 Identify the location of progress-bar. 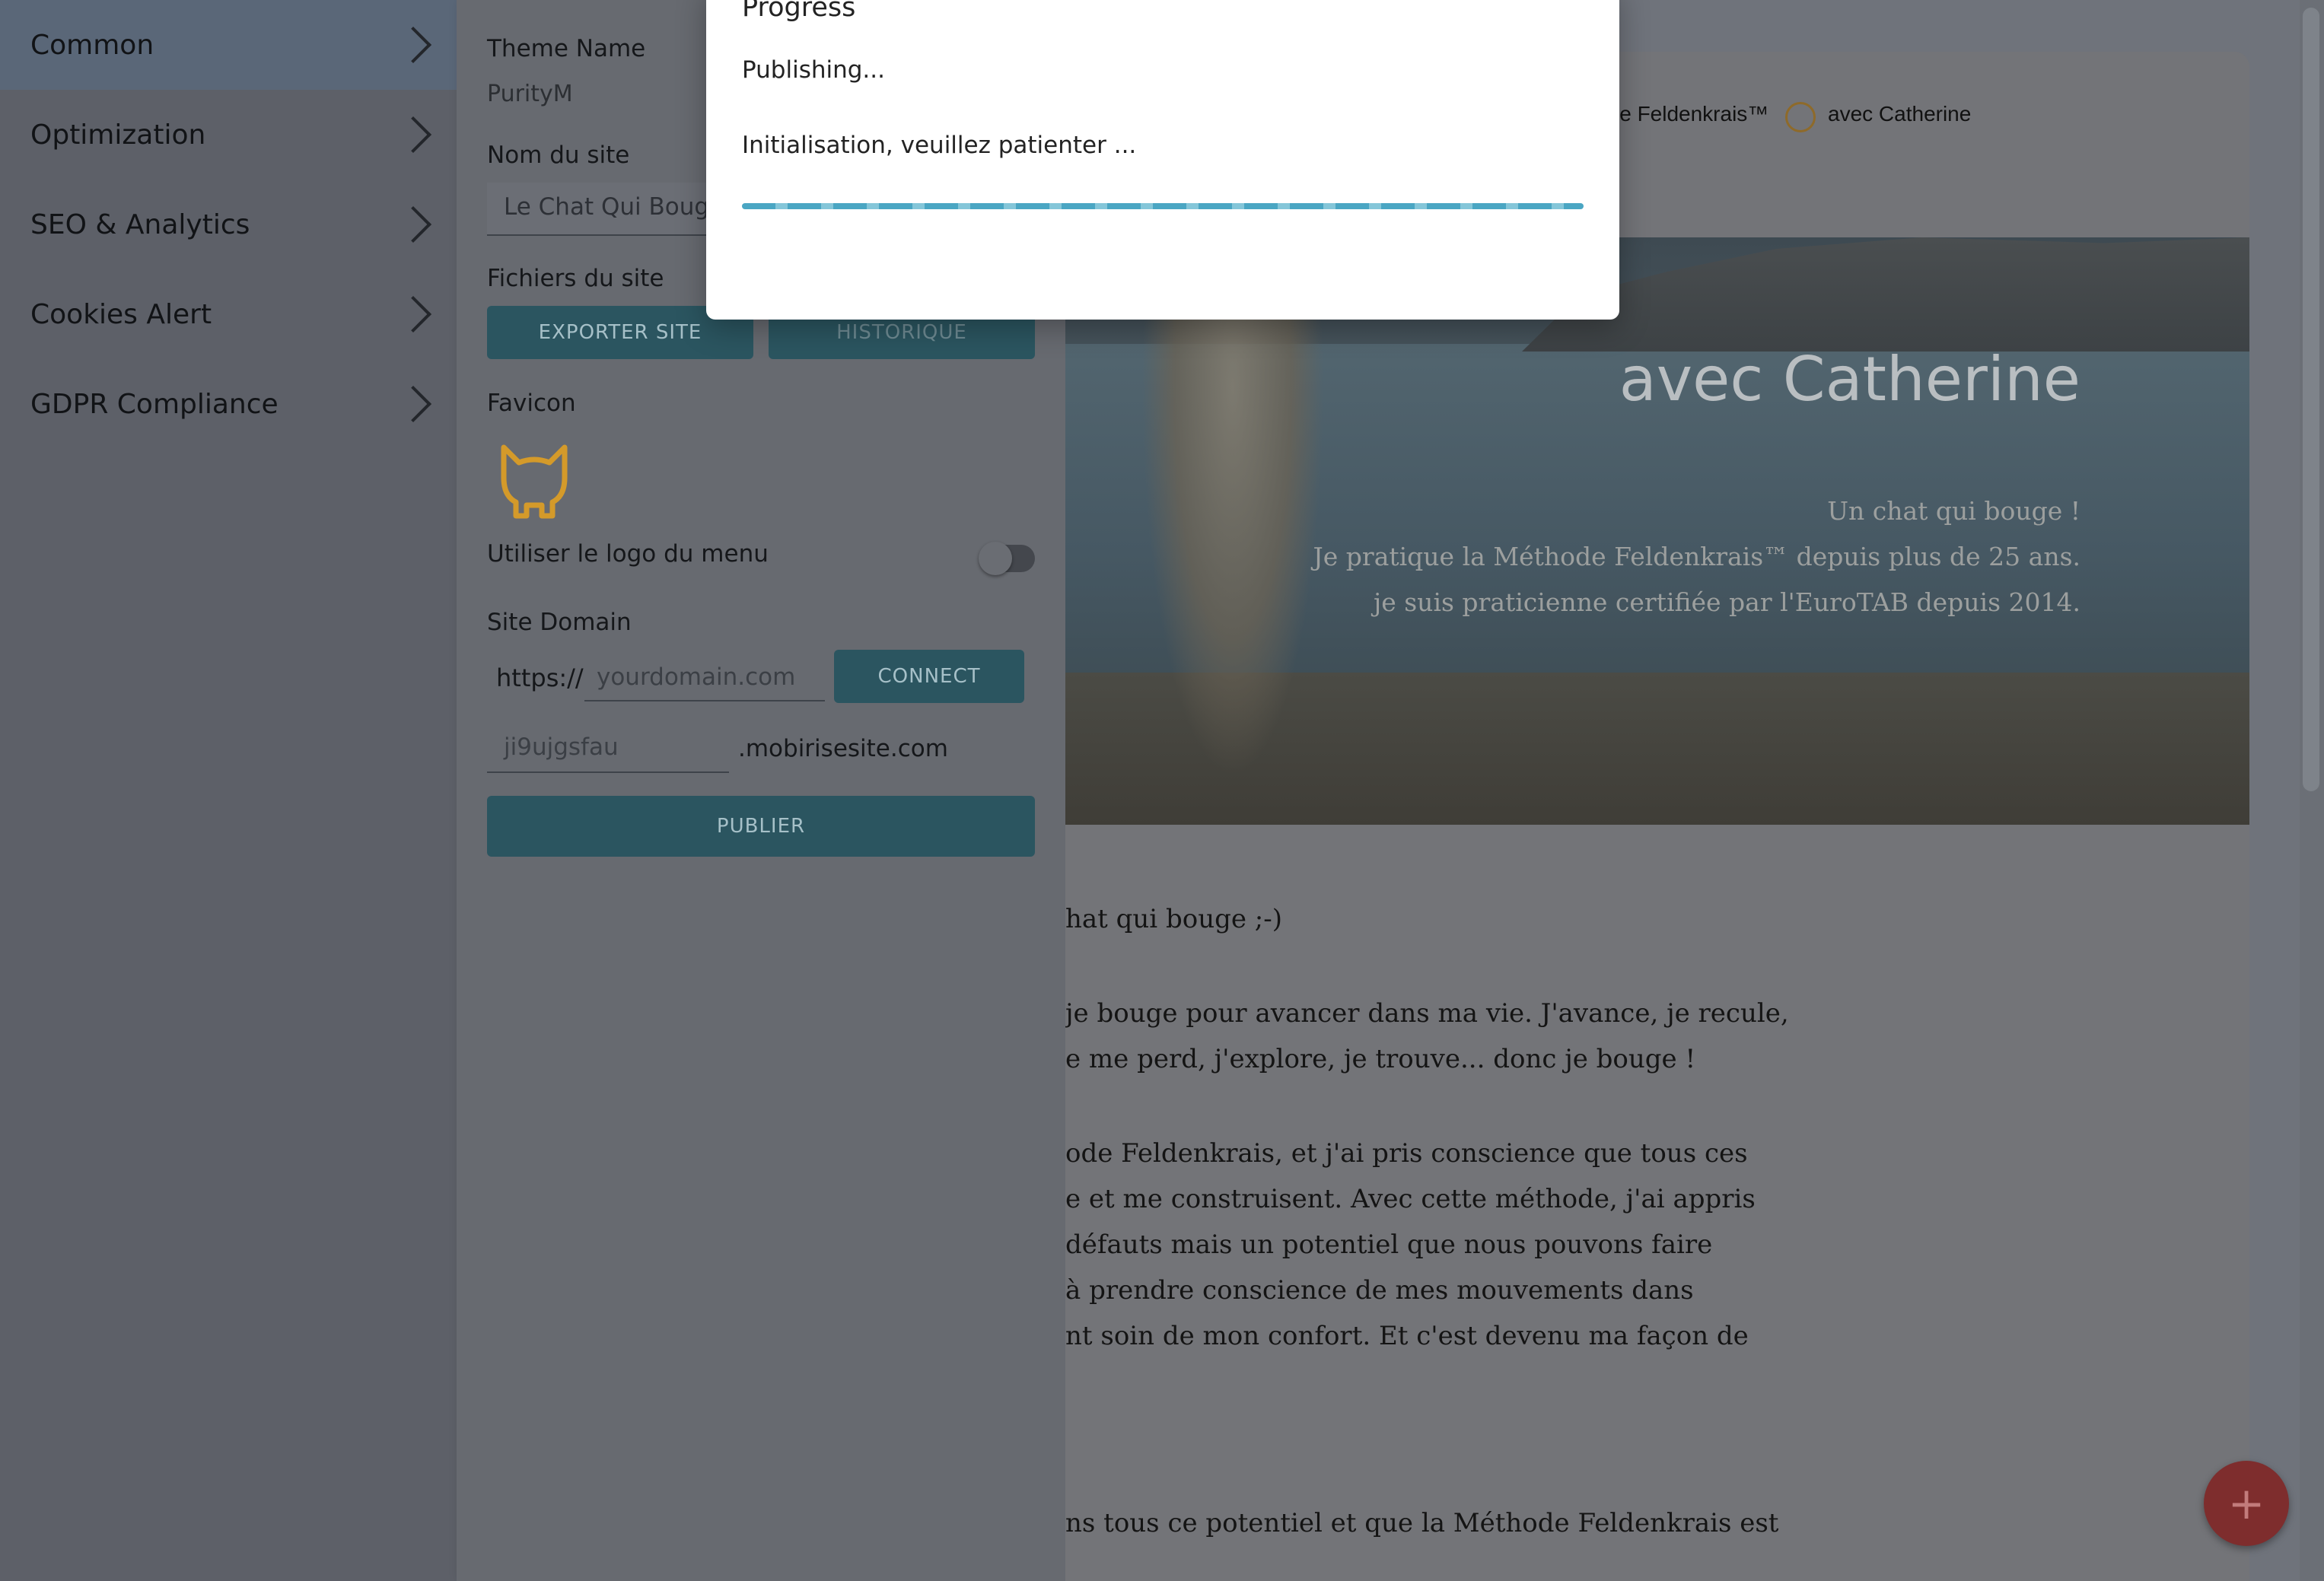
(1163, 206).